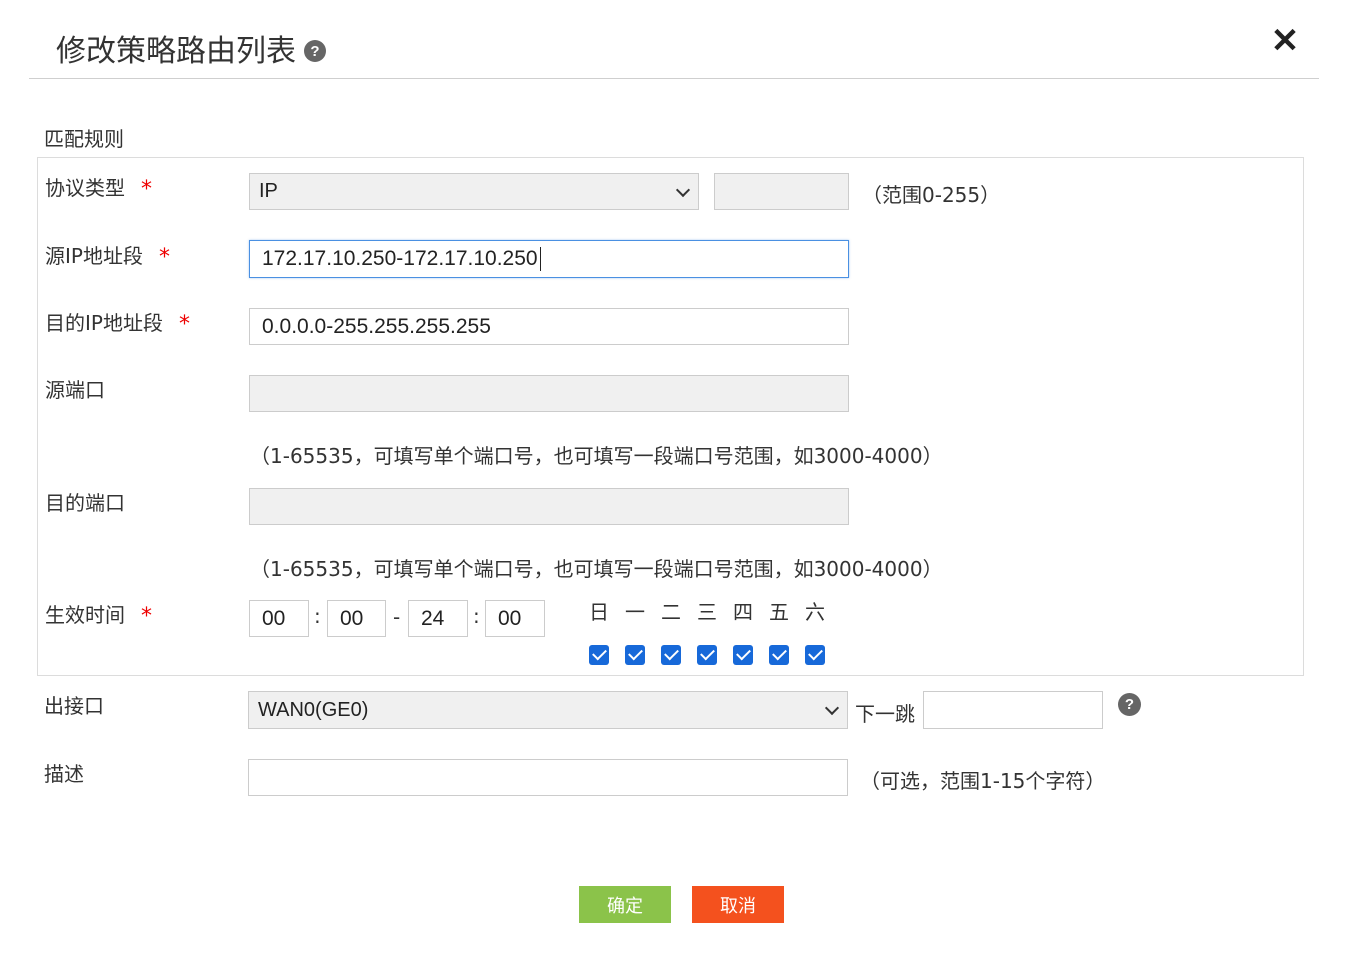 The width and height of the screenshot is (1346, 961). I want to click on dst-port-input, so click(549, 506).